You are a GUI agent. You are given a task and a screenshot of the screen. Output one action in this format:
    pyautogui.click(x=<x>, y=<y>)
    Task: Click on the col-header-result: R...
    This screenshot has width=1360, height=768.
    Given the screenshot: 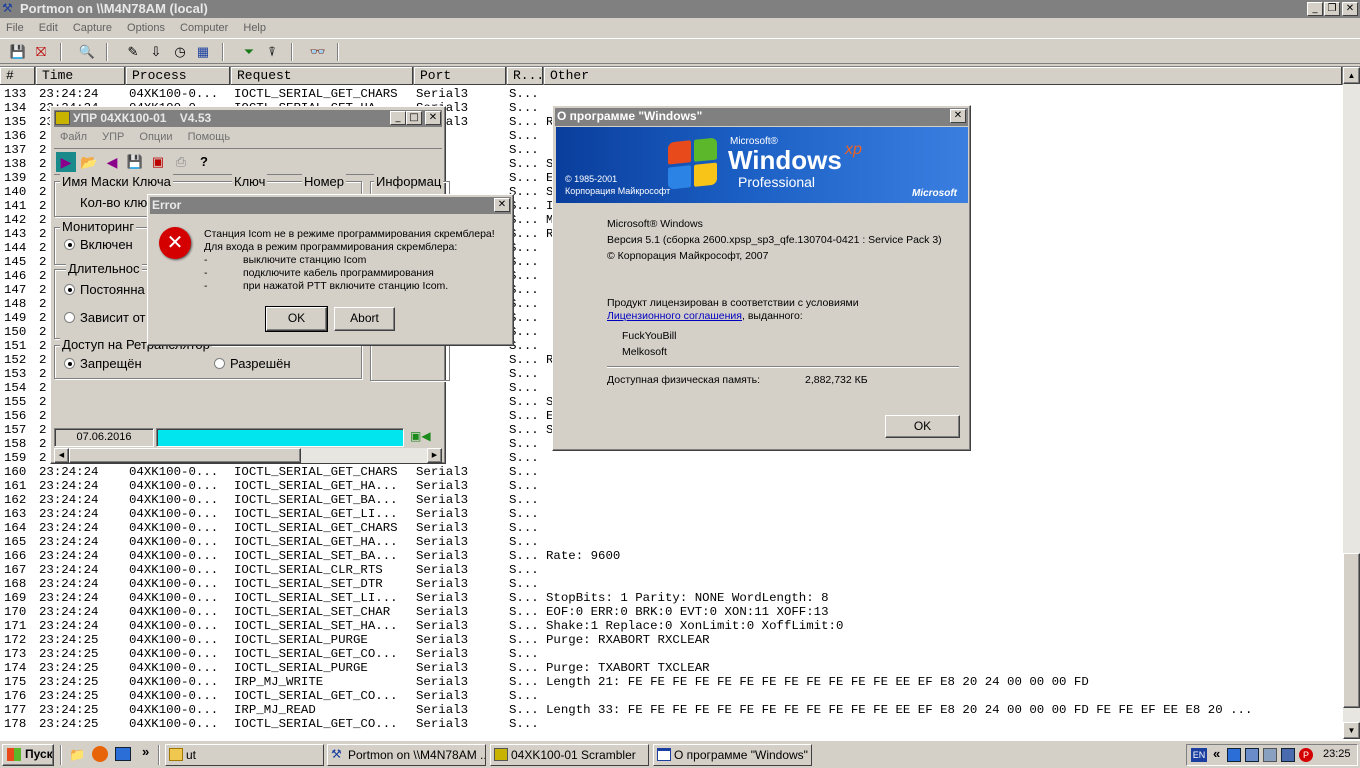 What is the action you would take?
    pyautogui.click(x=525, y=76)
    